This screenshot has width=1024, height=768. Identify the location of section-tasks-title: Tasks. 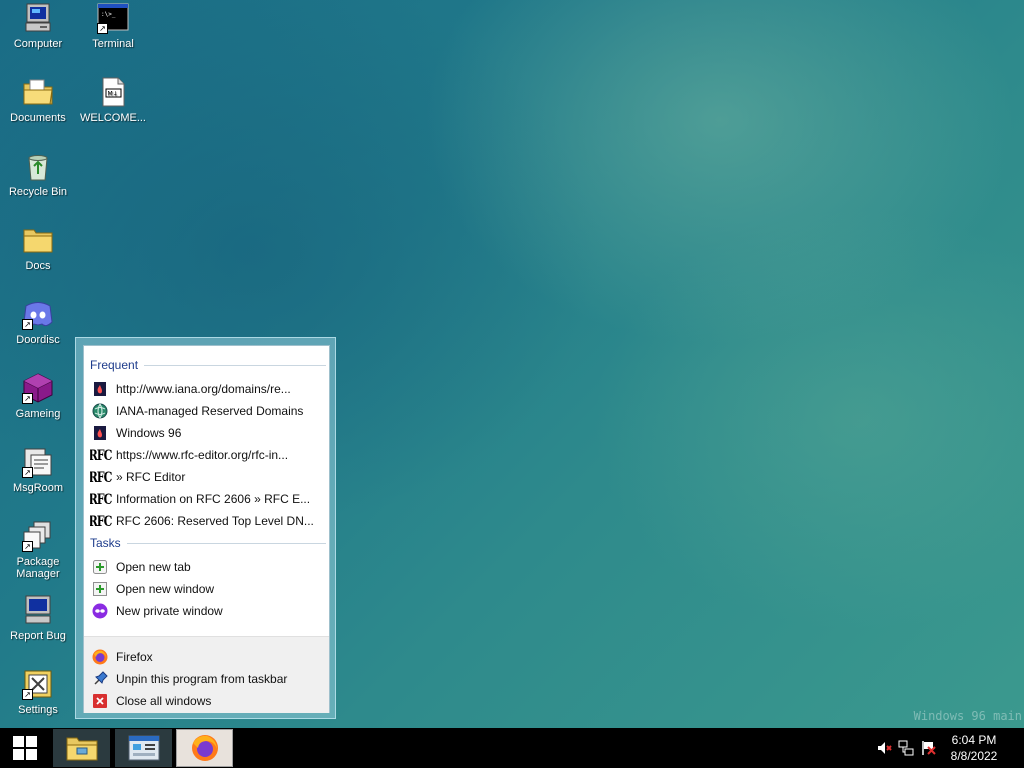
(105, 543).